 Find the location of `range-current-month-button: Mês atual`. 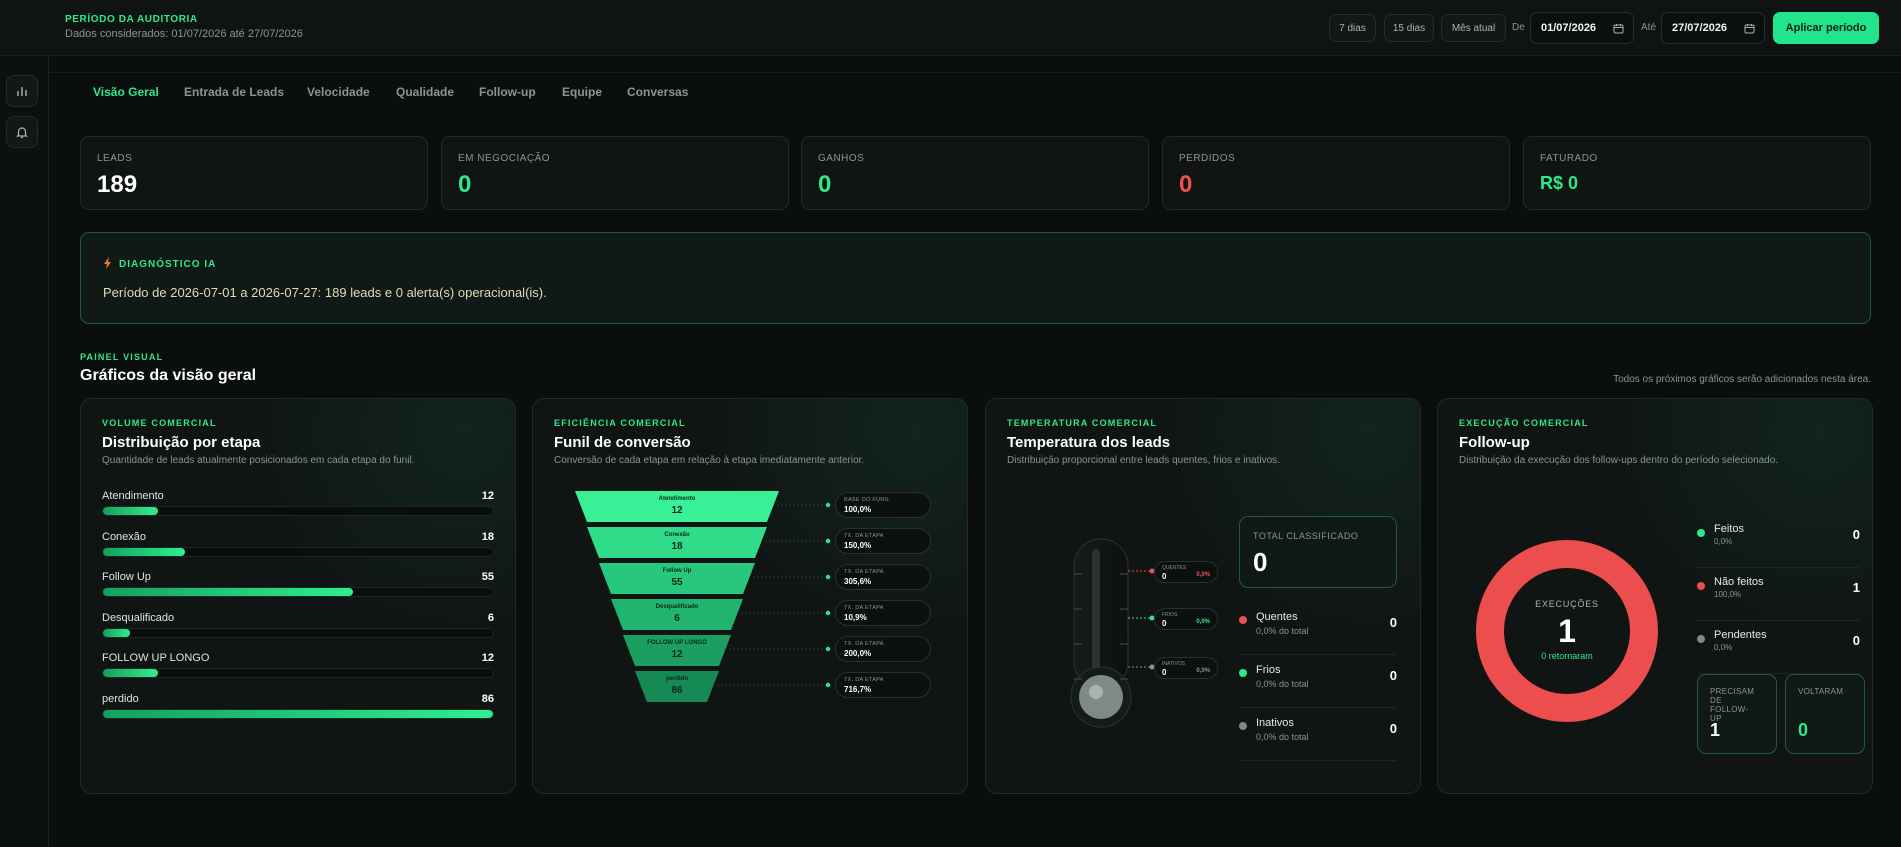

range-current-month-button: Mês atual is located at coordinates (1473, 28).